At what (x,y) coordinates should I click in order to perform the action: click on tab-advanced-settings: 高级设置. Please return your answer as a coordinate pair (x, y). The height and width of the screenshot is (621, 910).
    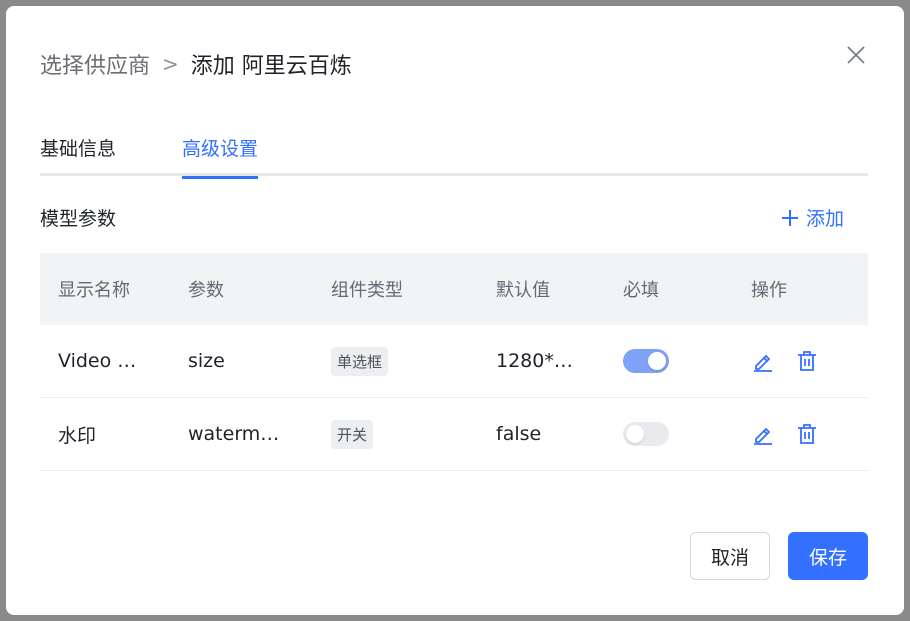
    Looking at the image, I should click on (220, 156).